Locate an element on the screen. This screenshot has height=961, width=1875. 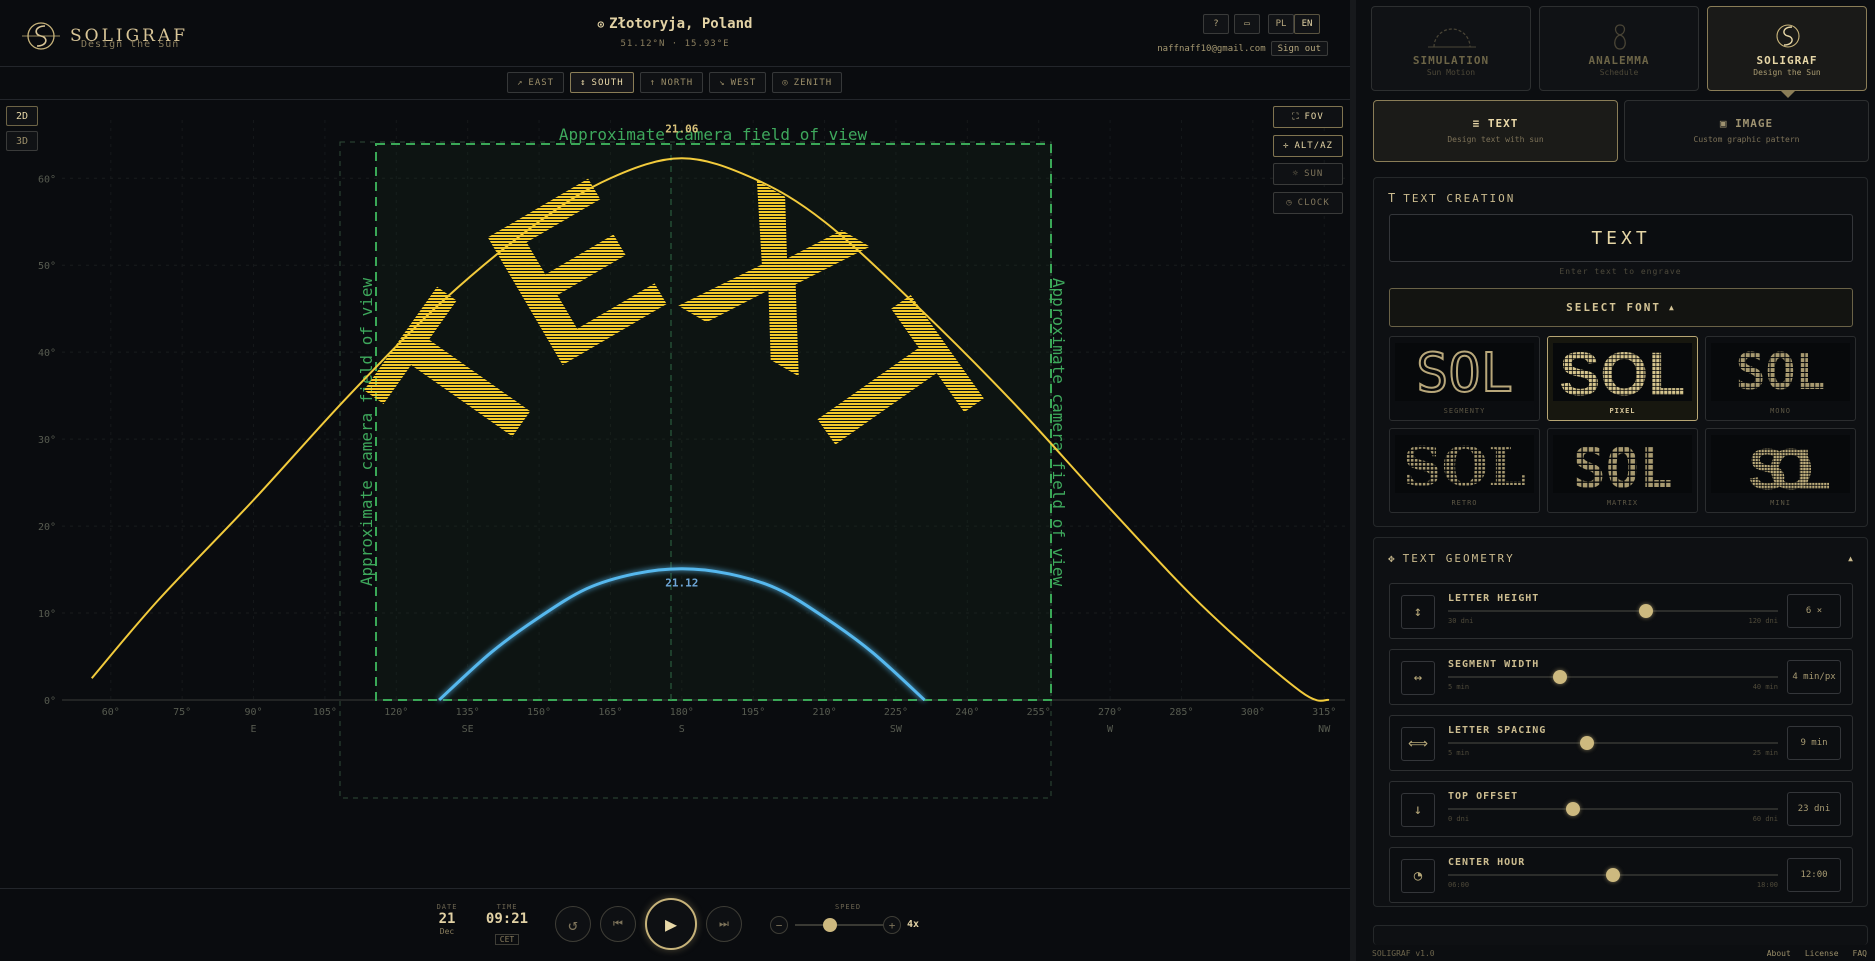
x-tick-label: 75° is located at coordinates (182, 712).